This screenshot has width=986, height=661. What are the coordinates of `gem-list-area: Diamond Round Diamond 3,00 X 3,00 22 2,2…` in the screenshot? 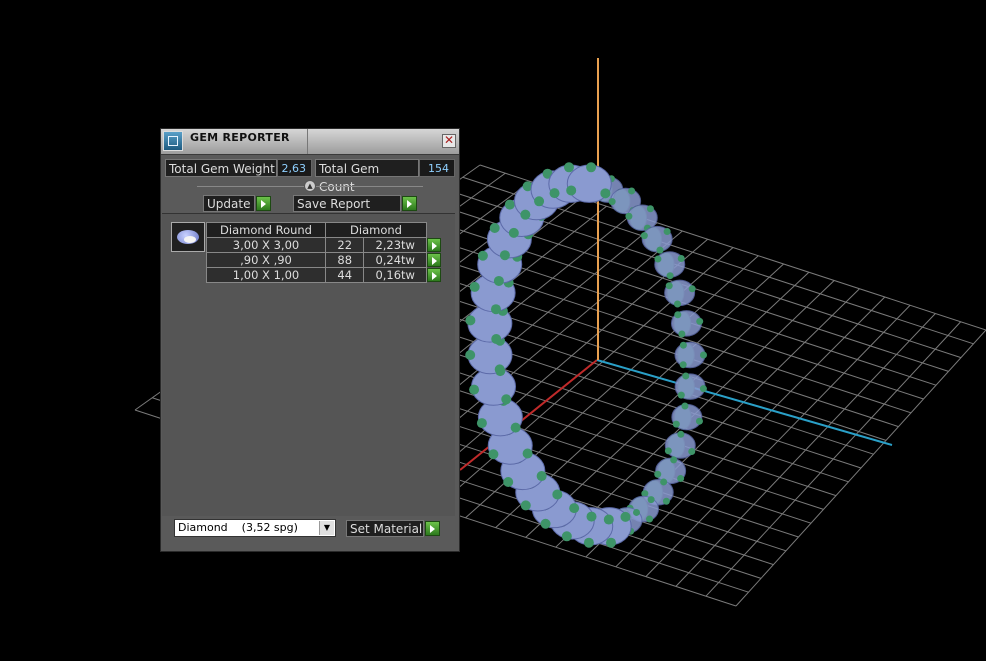 It's located at (308, 364).